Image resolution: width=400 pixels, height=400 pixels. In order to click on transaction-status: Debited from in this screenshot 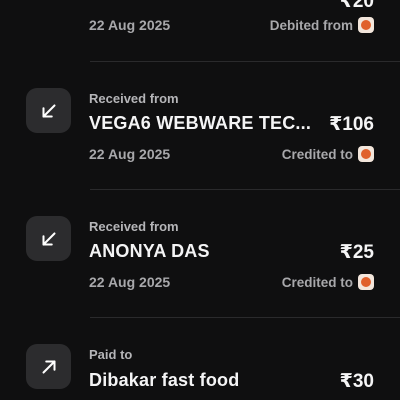, I will do `click(322, 25)`.